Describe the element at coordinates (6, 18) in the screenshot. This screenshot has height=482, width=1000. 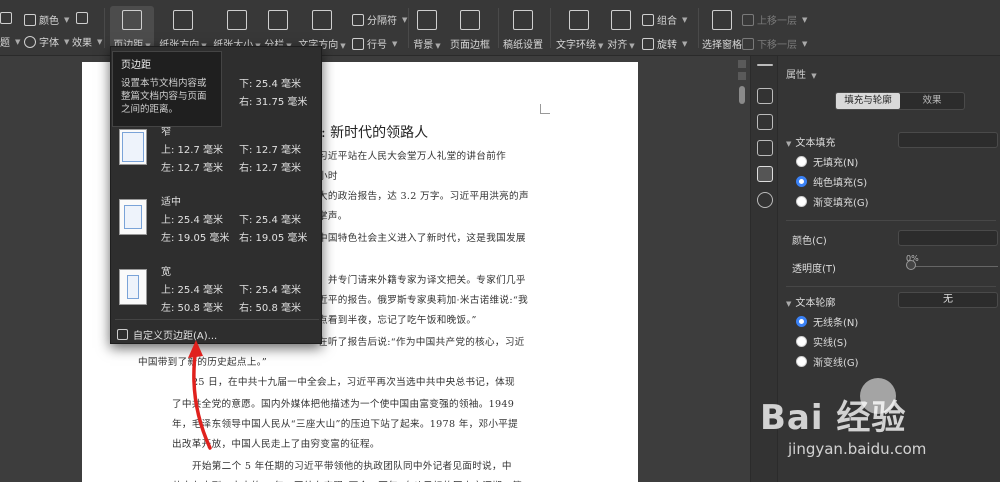
I see `theme-icon-partial` at that location.